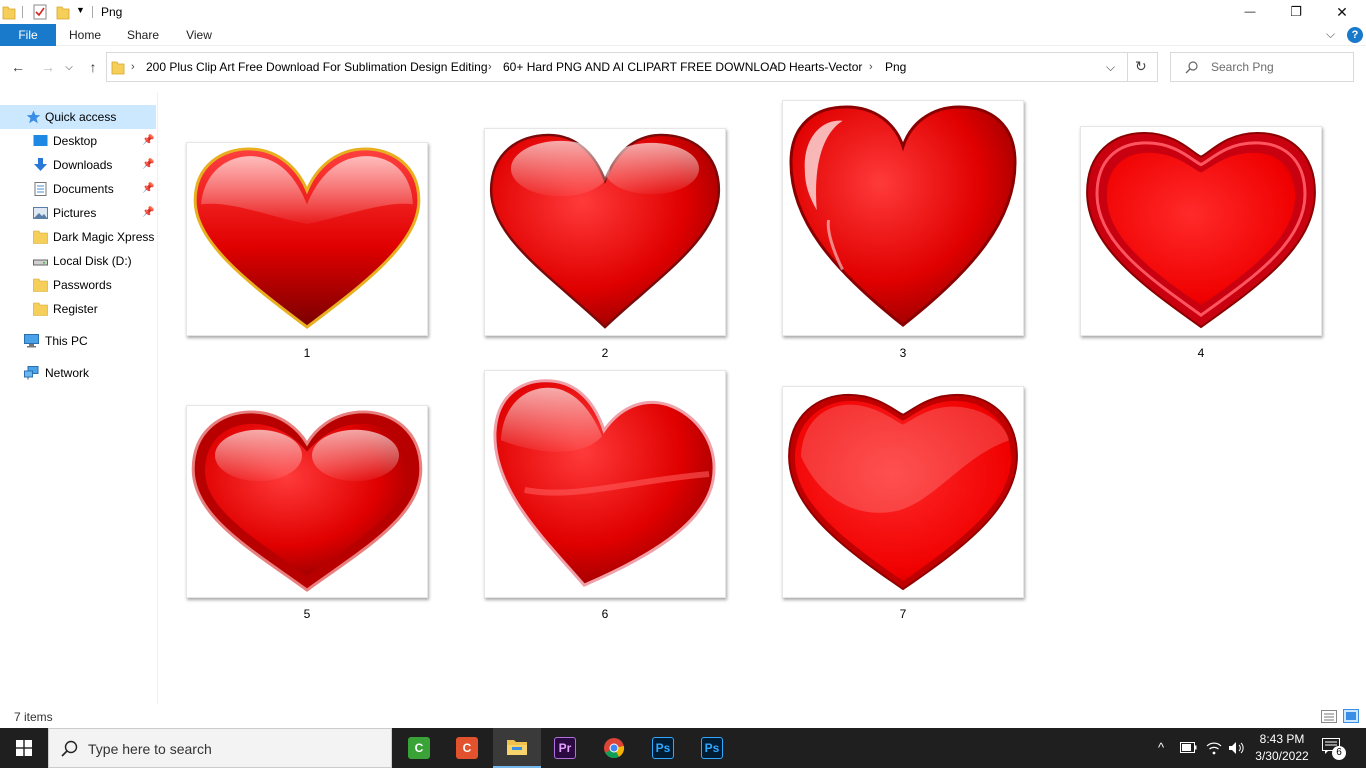  What do you see at coordinates (78, 373) in the screenshot?
I see `sidebar-item-network: Network` at bounding box center [78, 373].